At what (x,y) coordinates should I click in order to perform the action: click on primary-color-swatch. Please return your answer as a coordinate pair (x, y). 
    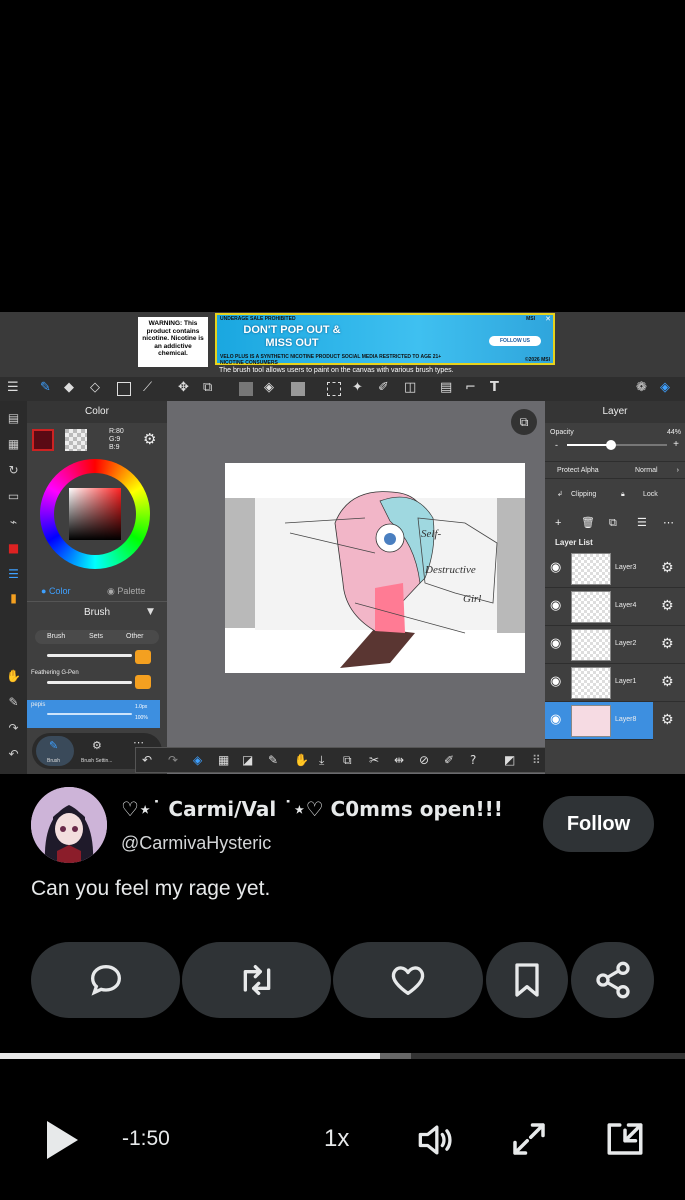
    Looking at the image, I should click on (43, 440).